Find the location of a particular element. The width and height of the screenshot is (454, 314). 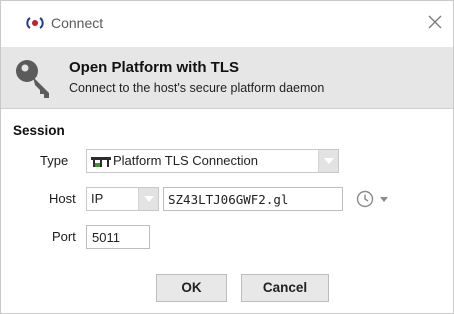

window-title: Connect is located at coordinates (77, 23).